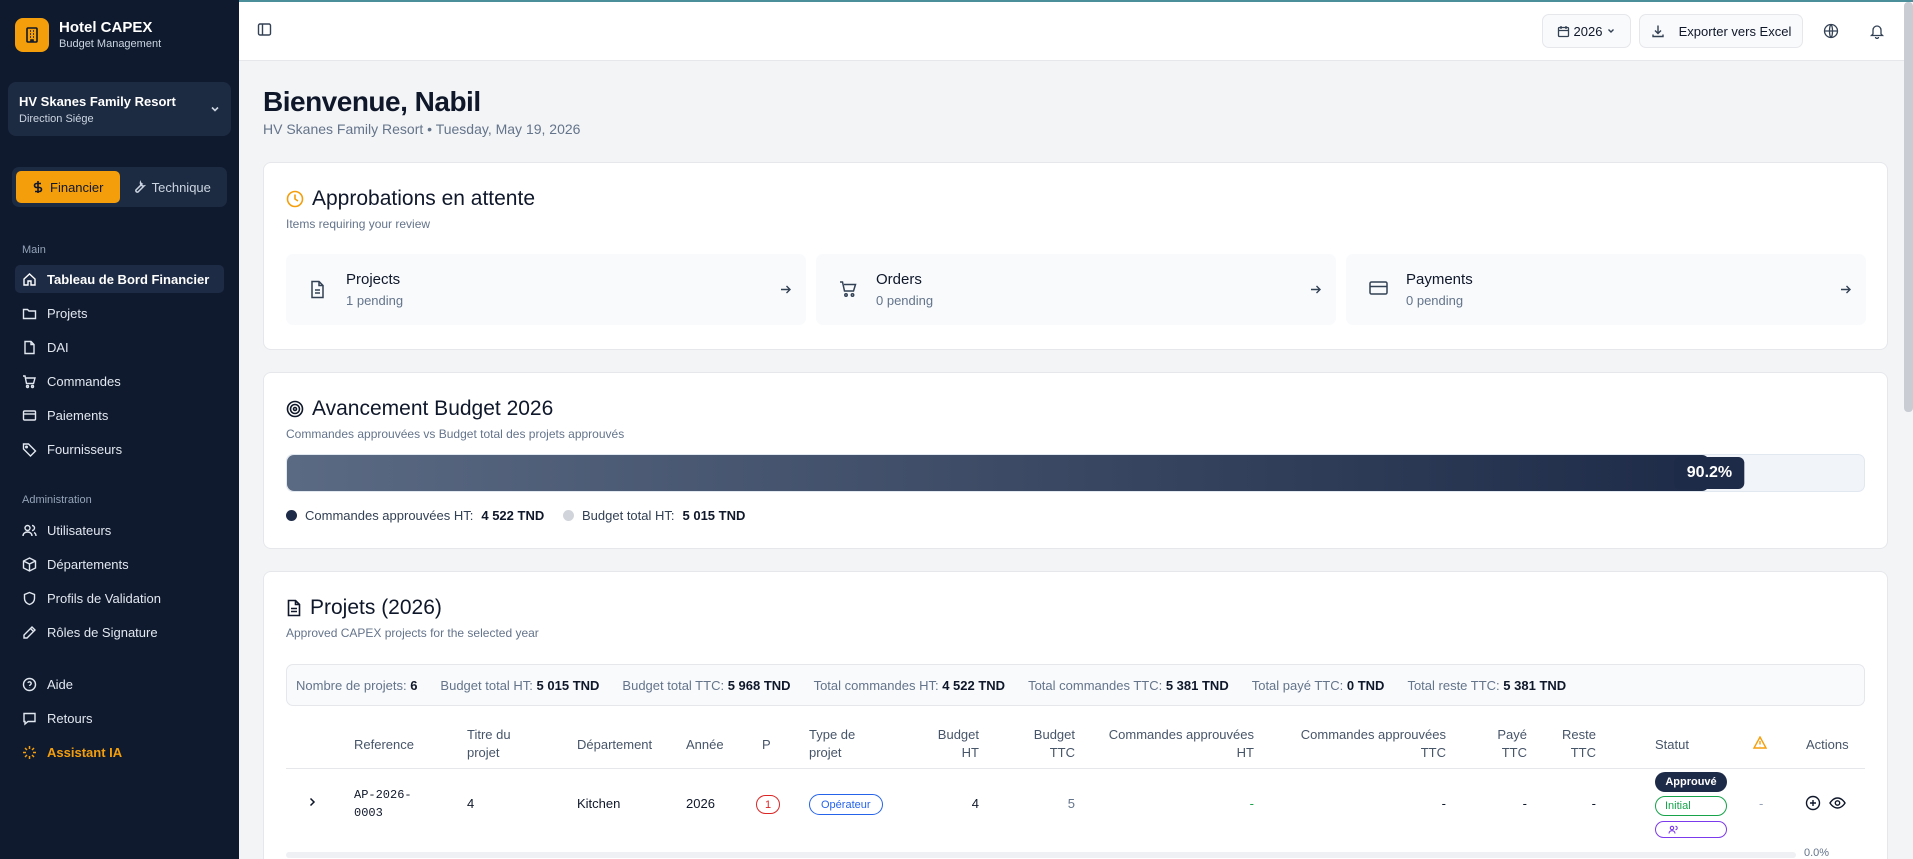 The width and height of the screenshot is (1913, 859). Describe the element at coordinates (77, 187) in the screenshot. I see `mode-financial-label: Financier` at that location.